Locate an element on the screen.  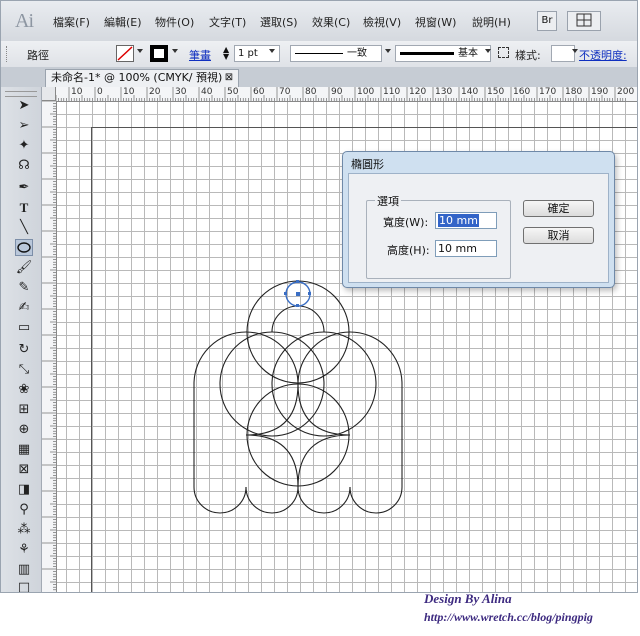
panel-grip is located at coordinates (8, 54).